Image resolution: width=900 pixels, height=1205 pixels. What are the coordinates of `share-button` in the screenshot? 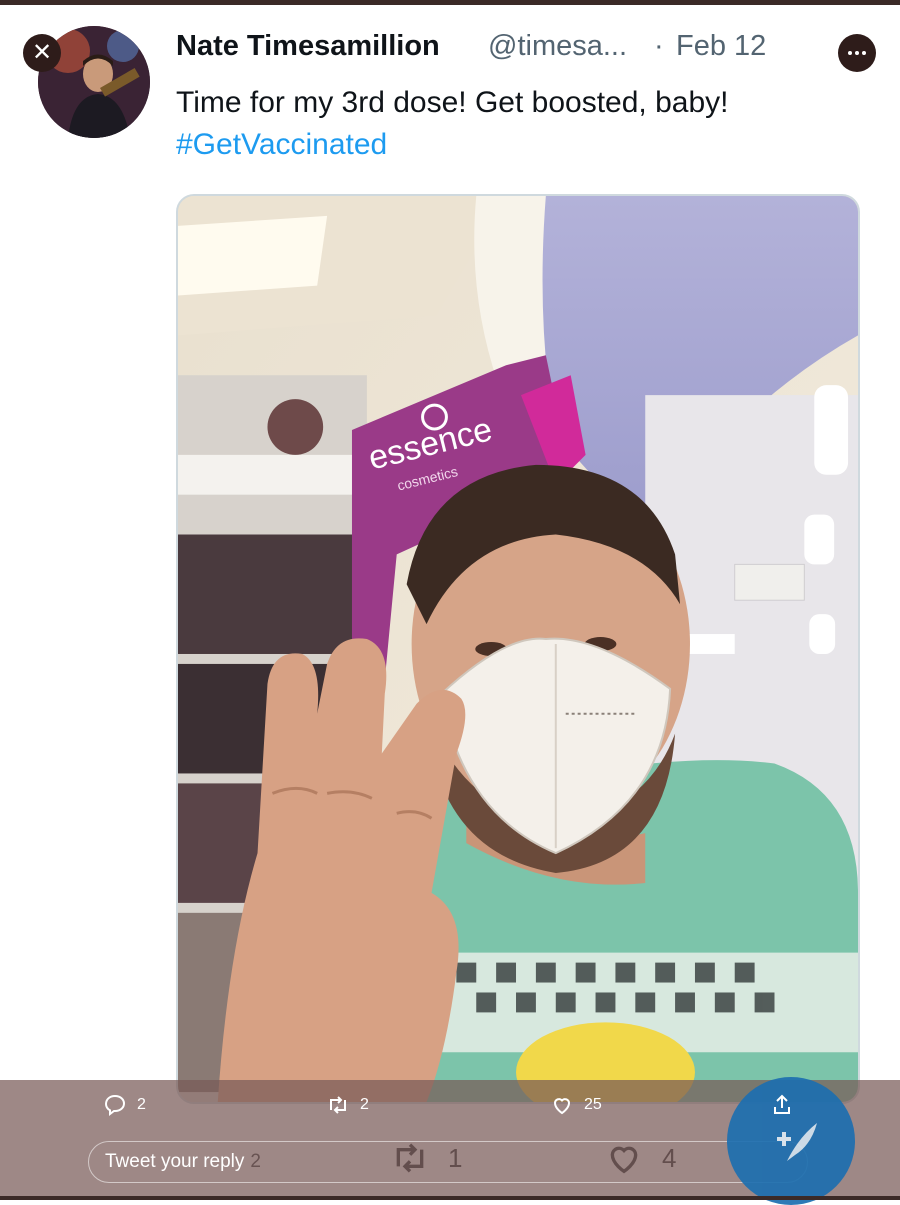 It's located at (782, 1105).